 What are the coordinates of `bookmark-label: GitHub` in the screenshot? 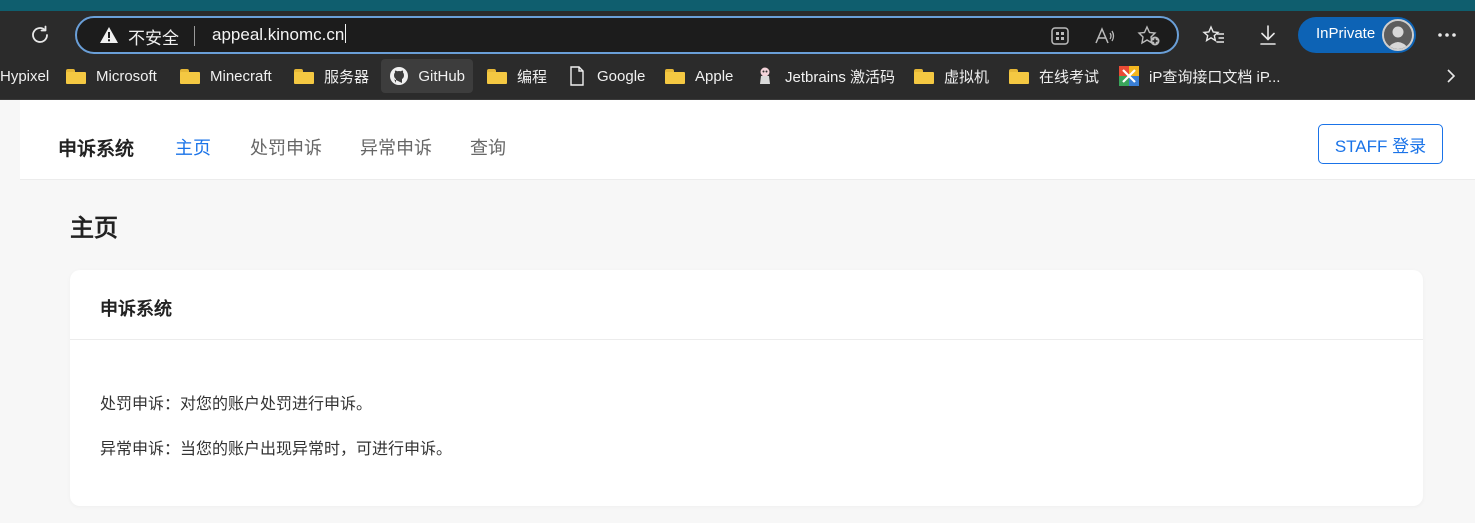 It's located at (441, 76).